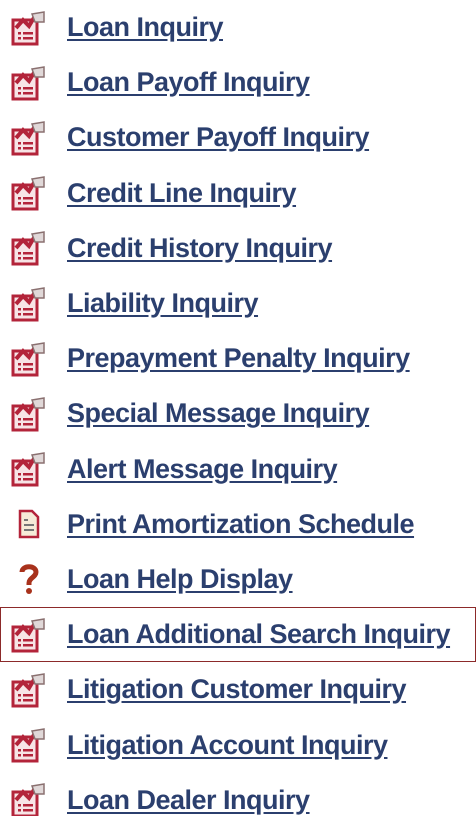 The image size is (476, 816). Describe the element at coordinates (238, 358) in the screenshot. I see `menu-item: Prepayment Penalty Inquiry` at that location.